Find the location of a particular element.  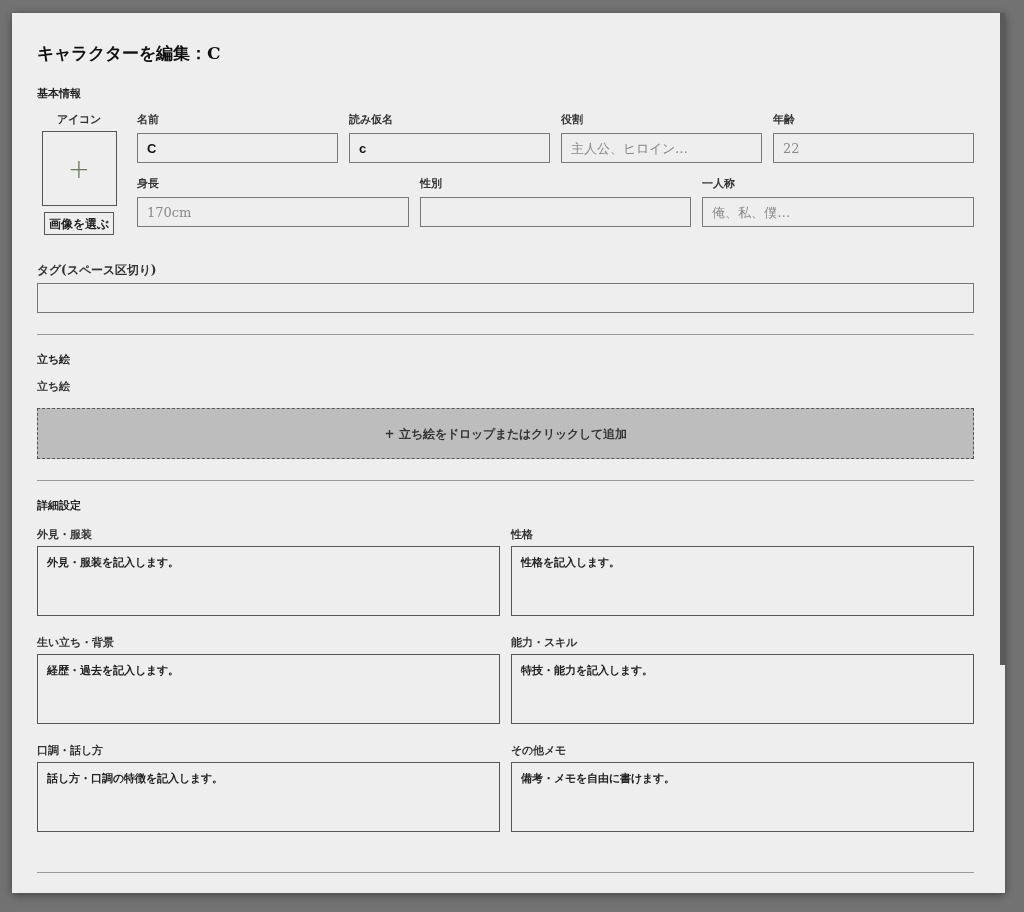

field-label: その他メモ is located at coordinates (538, 751).